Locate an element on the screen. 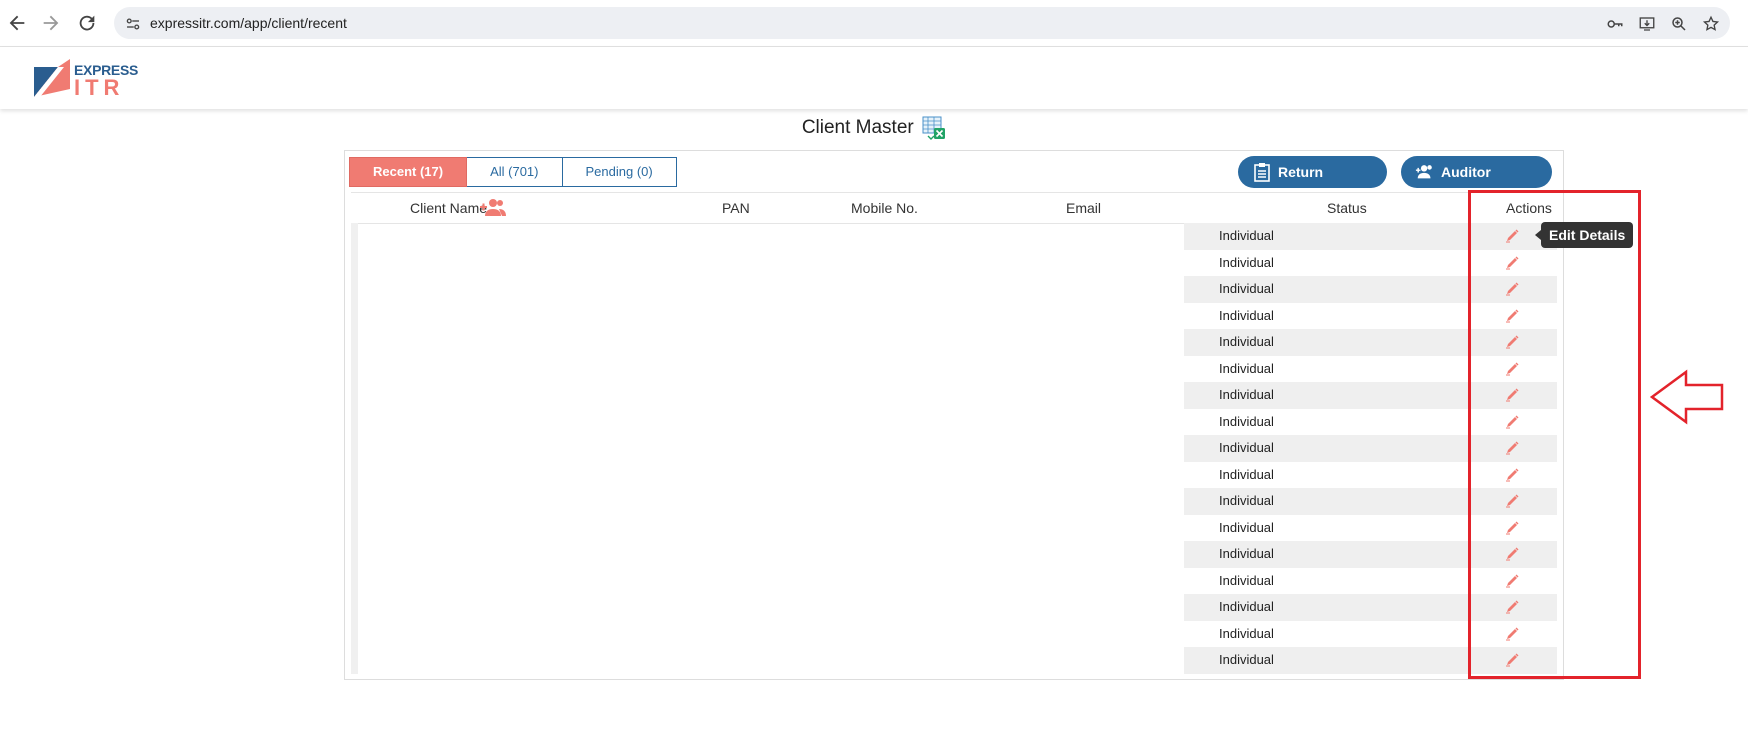  logo-itr-text: ITR is located at coordinates (99, 87).